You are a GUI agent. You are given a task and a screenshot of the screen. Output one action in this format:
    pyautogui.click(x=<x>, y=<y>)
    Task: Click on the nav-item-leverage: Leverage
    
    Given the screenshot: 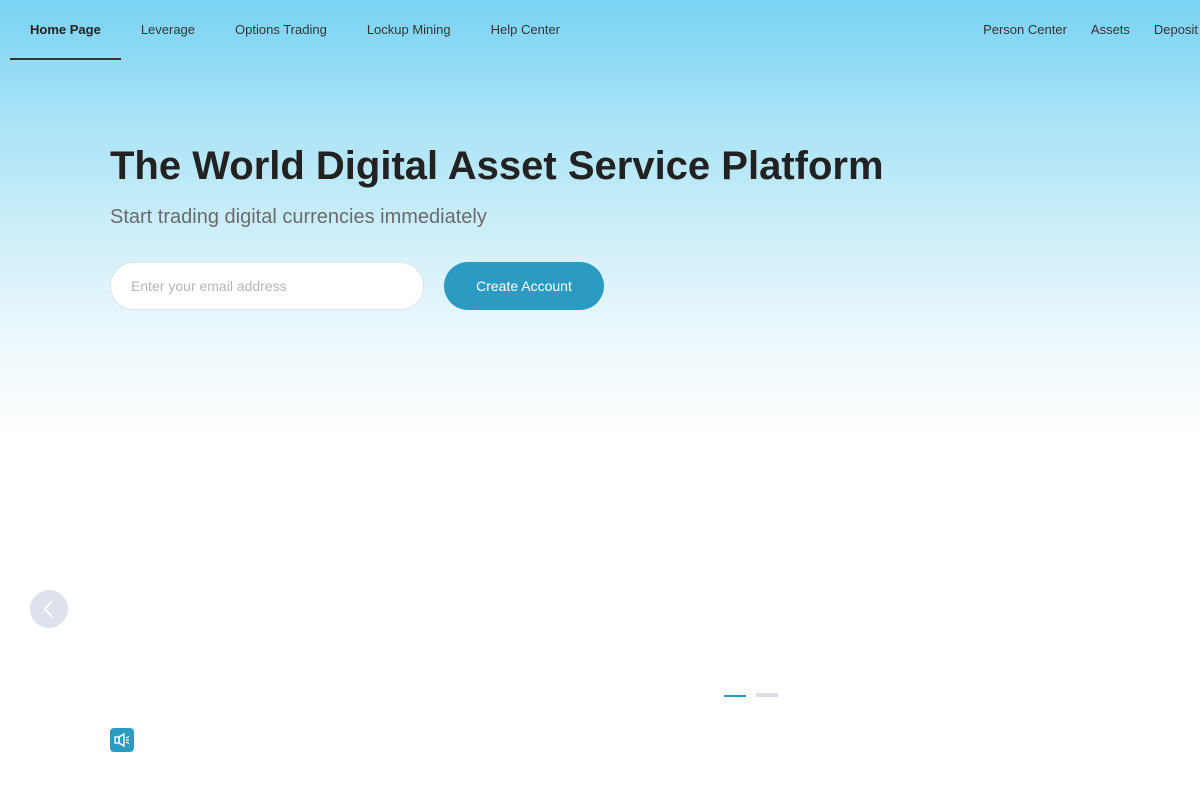 What is the action you would take?
    pyautogui.click(x=168, y=30)
    